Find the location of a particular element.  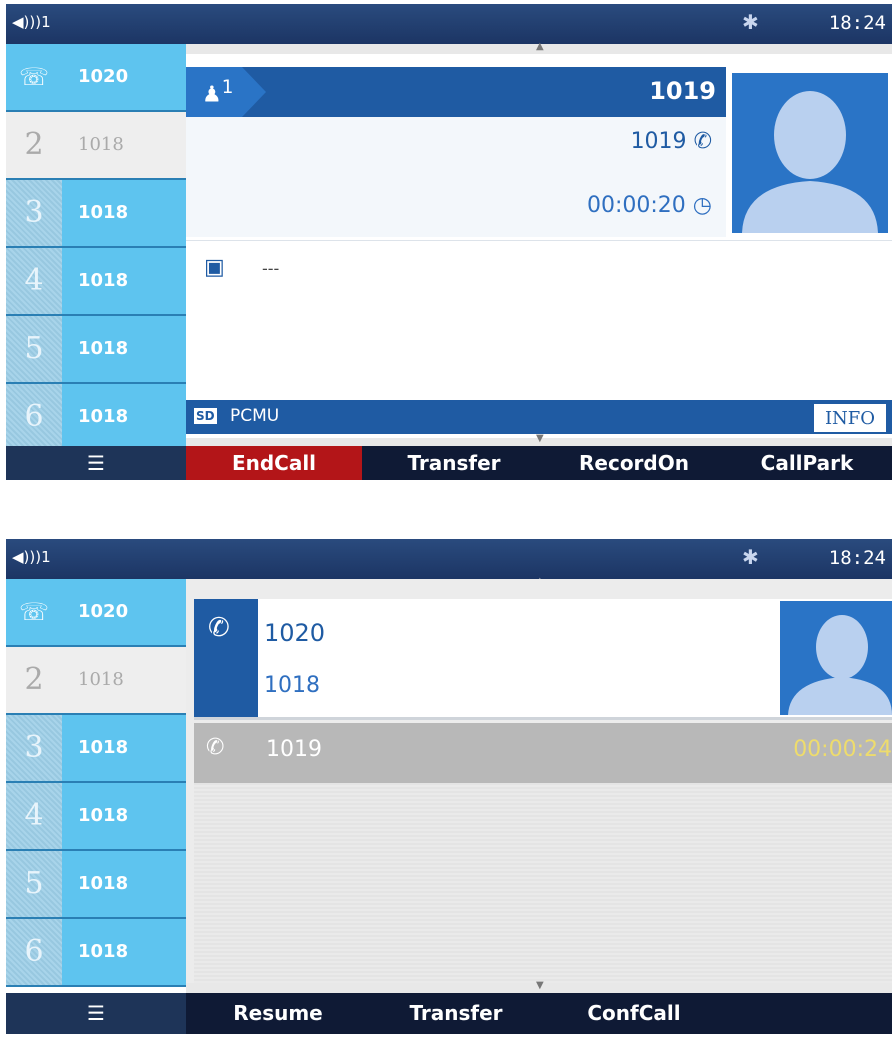

notes-area: ▣ --- is located at coordinates (539, 320).